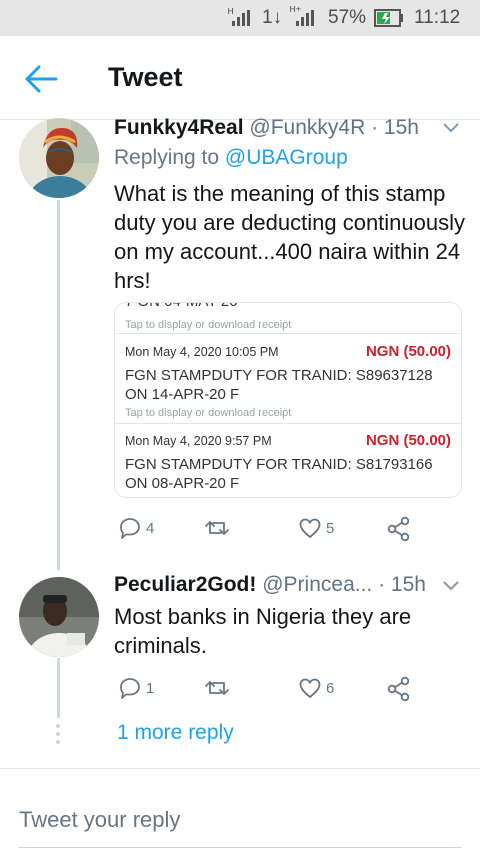  Describe the element at coordinates (388, 18) in the screenshot. I see `battery-icon` at that location.